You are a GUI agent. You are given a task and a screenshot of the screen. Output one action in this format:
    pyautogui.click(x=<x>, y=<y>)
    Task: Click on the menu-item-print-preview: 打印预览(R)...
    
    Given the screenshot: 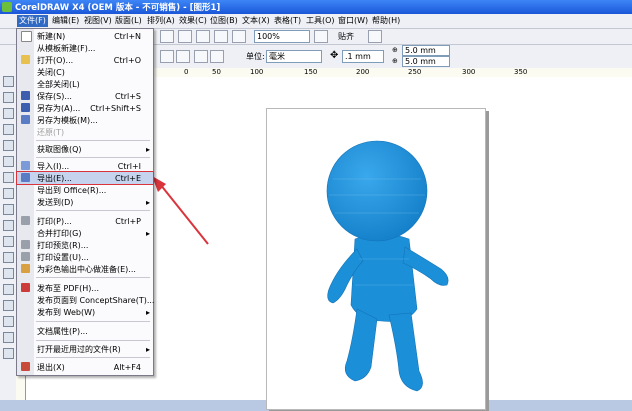 What is the action you would take?
    pyautogui.click(x=85, y=245)
    